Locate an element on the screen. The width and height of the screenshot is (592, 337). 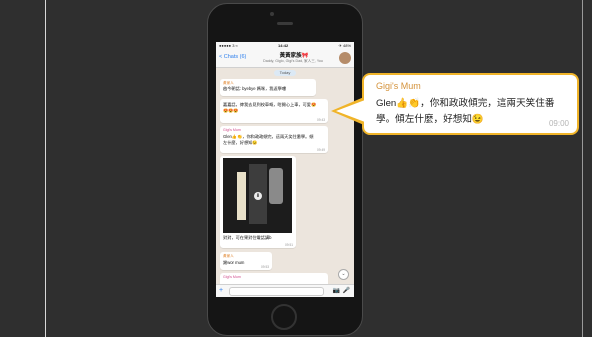
video-thumbnail: ⬇ is located at coordinates (257, 195).